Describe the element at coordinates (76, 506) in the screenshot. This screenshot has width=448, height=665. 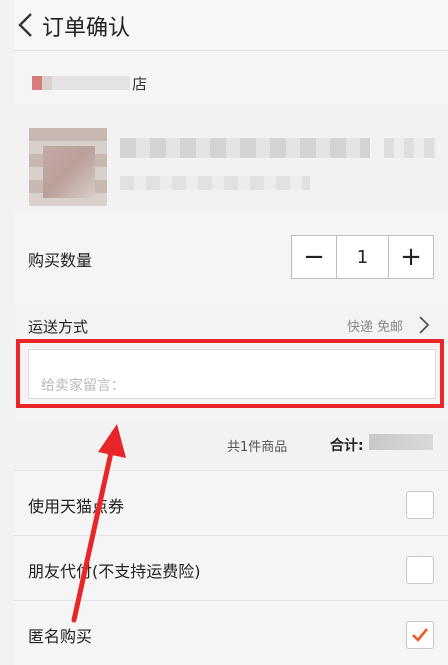
I see `option-label: 使用天猫点券` at that location.